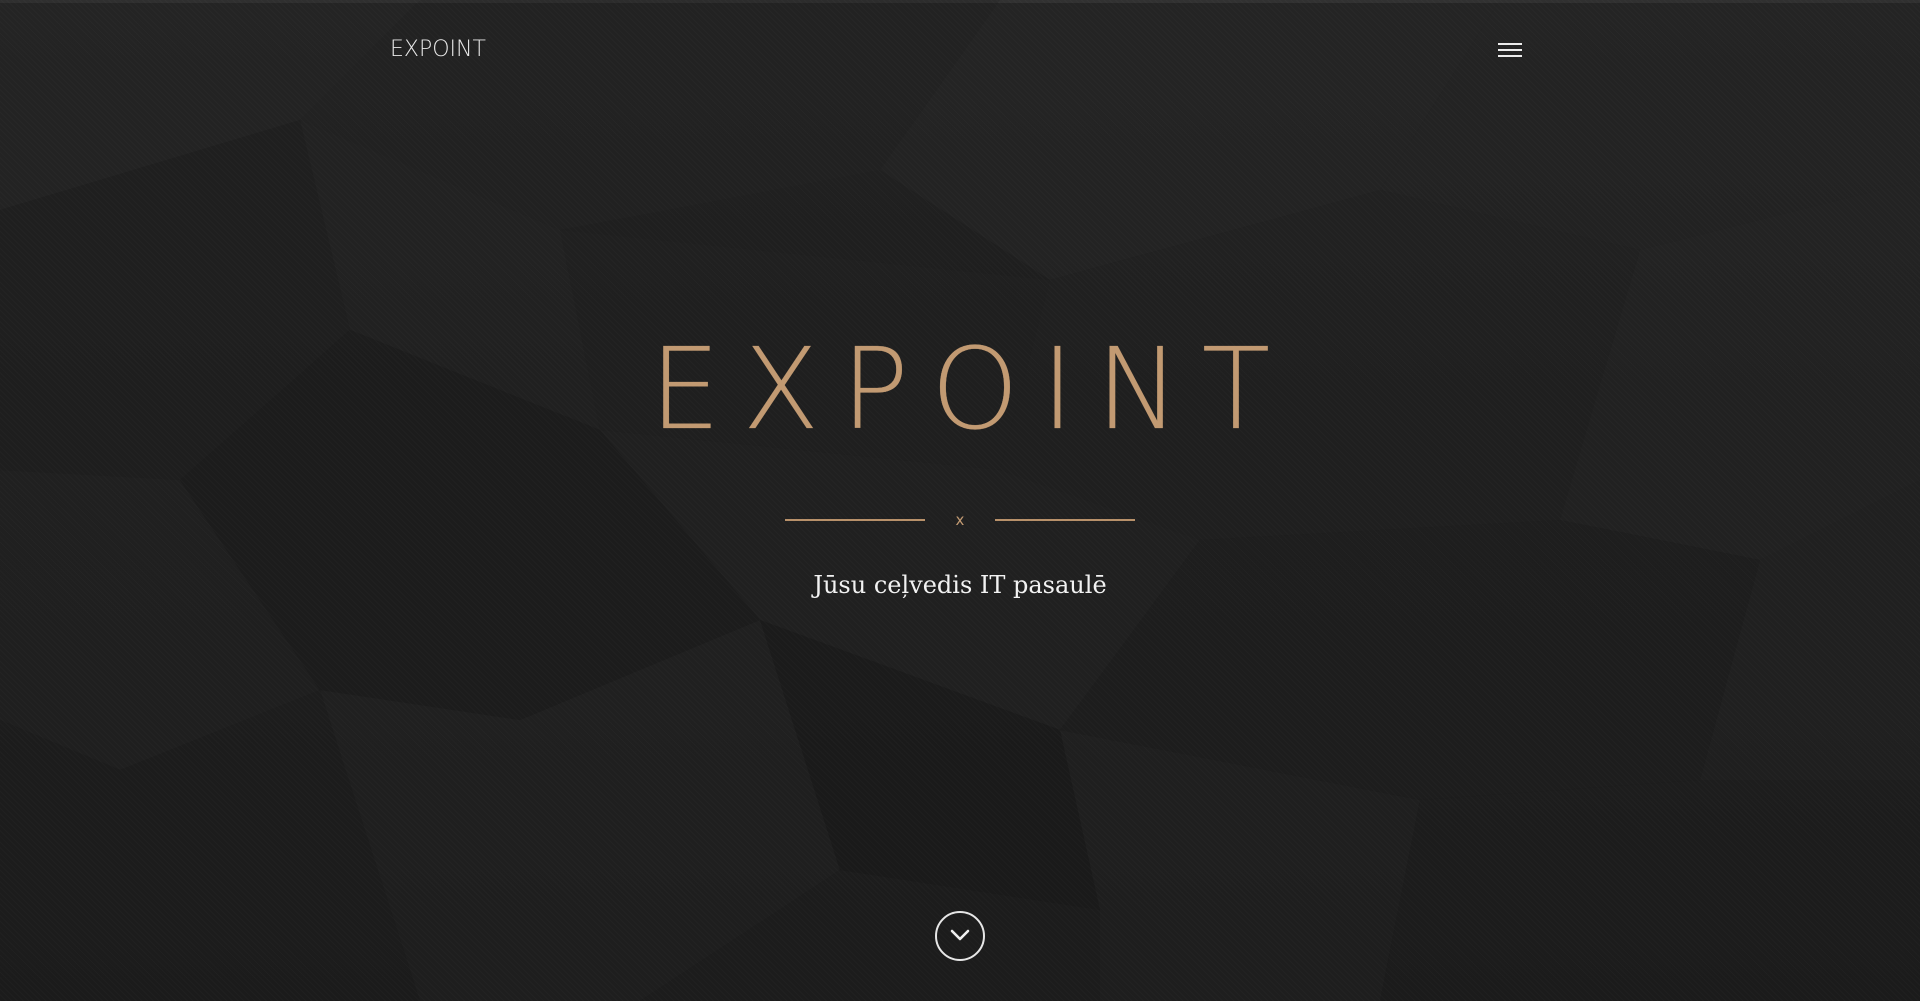 The width and height of the screenshot is (1920, 1001). What do you see at coordinates (1065, 520) in the screenshot?
I see `divider-line-right` at bounding box center [1065, 520].